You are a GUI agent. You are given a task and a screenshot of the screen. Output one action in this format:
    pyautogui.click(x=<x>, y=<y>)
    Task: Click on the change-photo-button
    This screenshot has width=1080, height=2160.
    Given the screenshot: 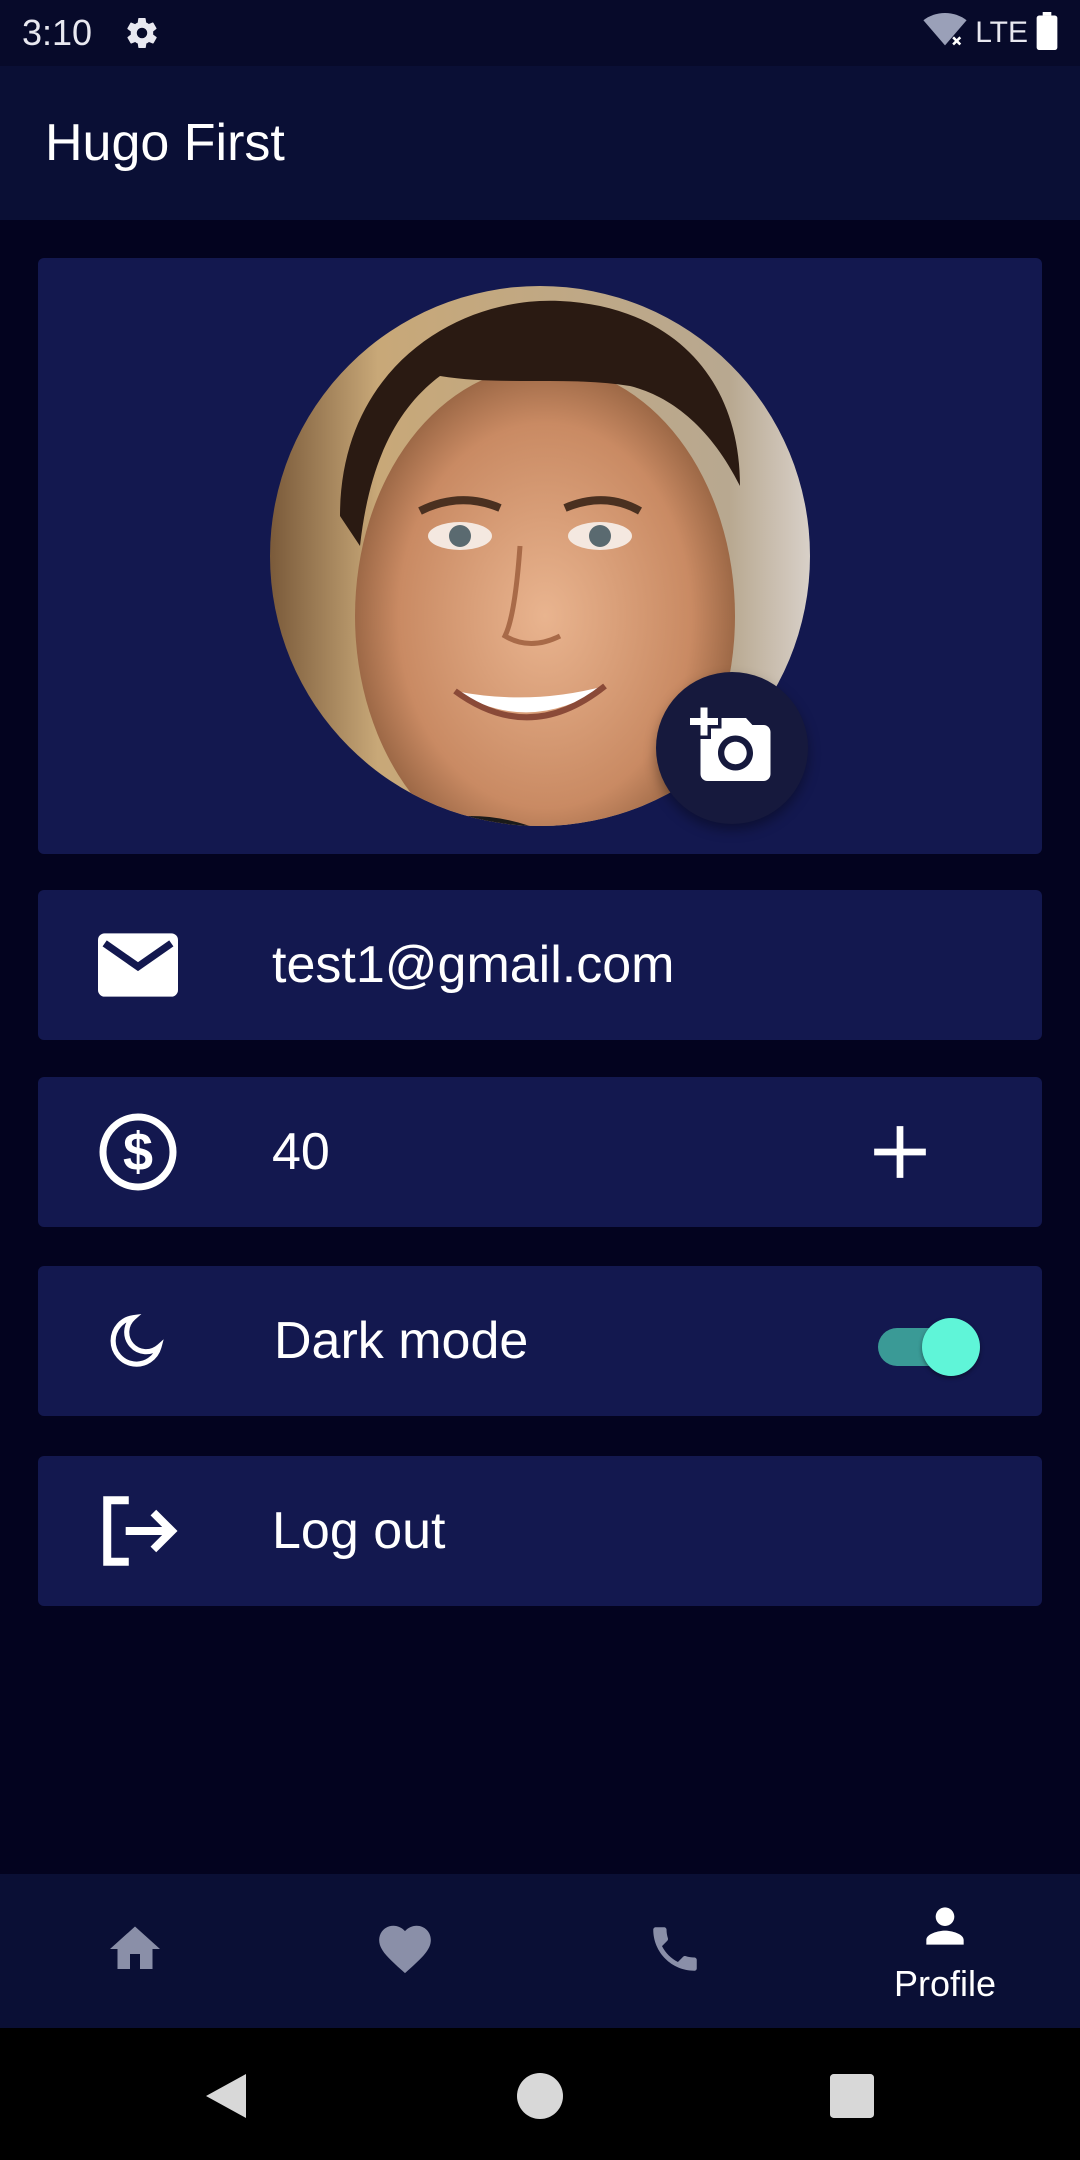 What is the action you would take?
    pyautogui.click(x=732, y=748)
    